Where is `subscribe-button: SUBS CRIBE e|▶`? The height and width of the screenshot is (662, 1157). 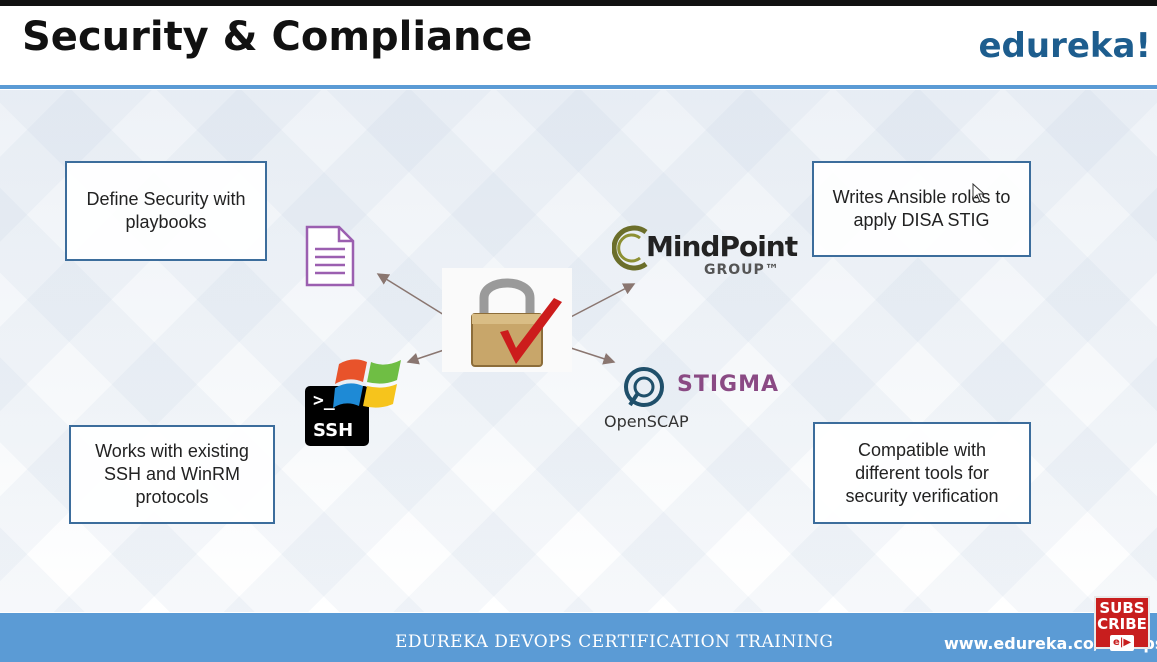 subscribe-button: SUBS CRIBE e|▶ is located at coordinates (1122, 623).